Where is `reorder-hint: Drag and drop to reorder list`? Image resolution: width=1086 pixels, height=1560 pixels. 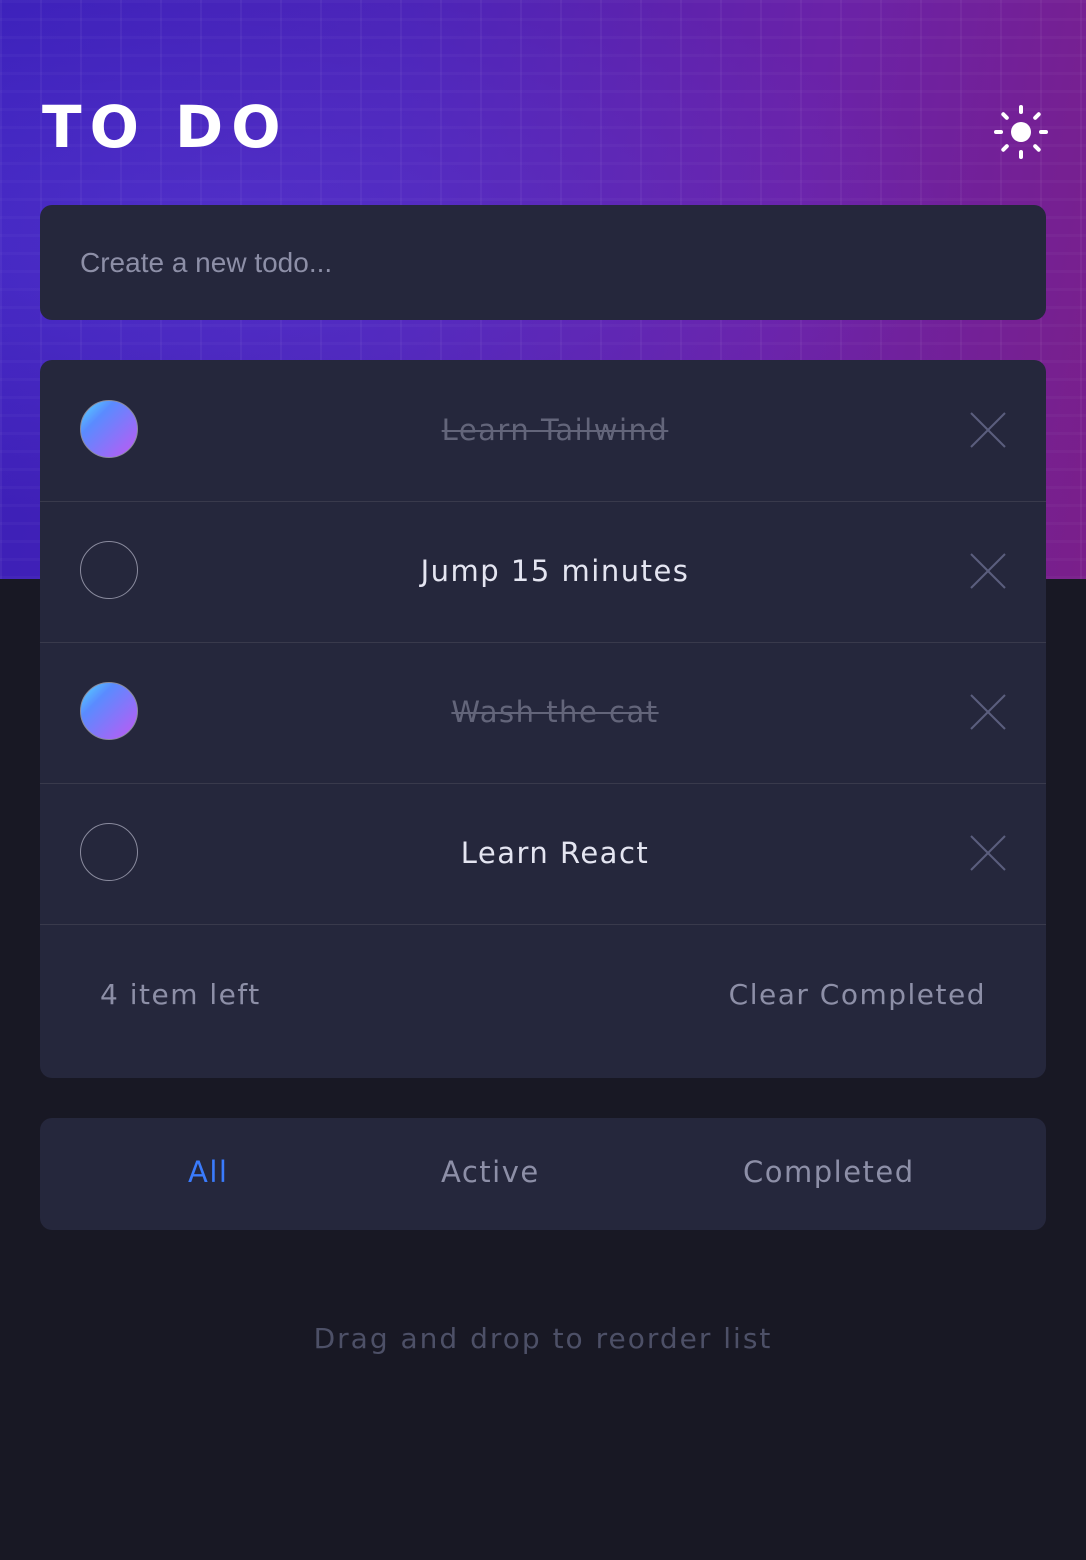
reorder-hint: Drag and drop to reorder list is located at coordinates (543, 1338).